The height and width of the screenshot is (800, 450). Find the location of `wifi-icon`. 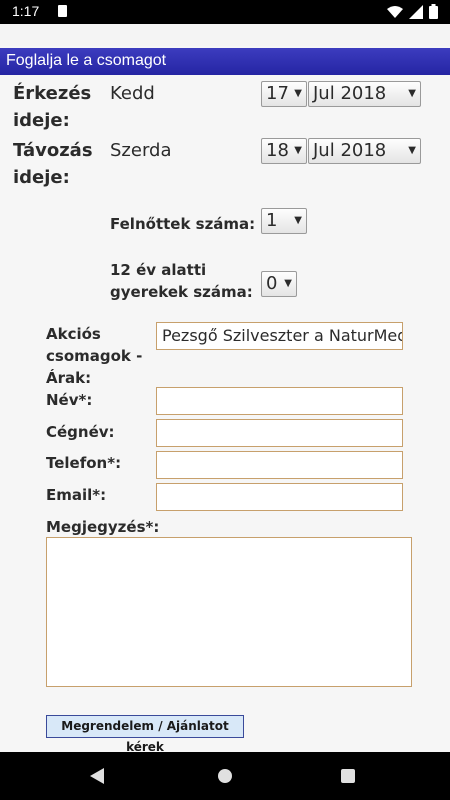

wifi-icon is located at coordinates (395, 11).